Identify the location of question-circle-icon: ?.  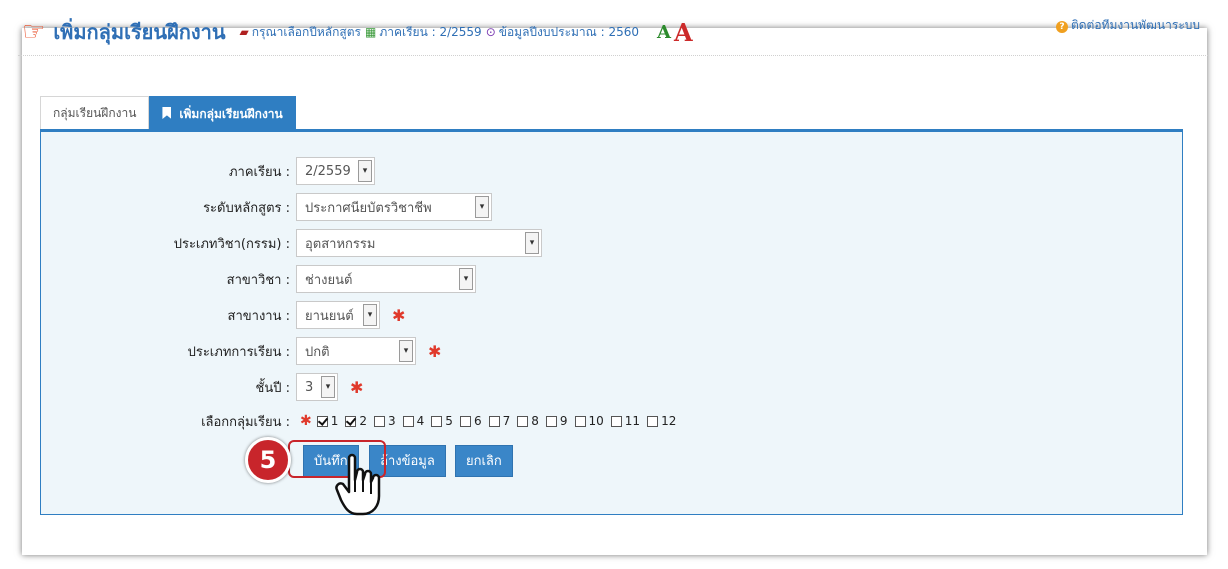
(1061, 27).